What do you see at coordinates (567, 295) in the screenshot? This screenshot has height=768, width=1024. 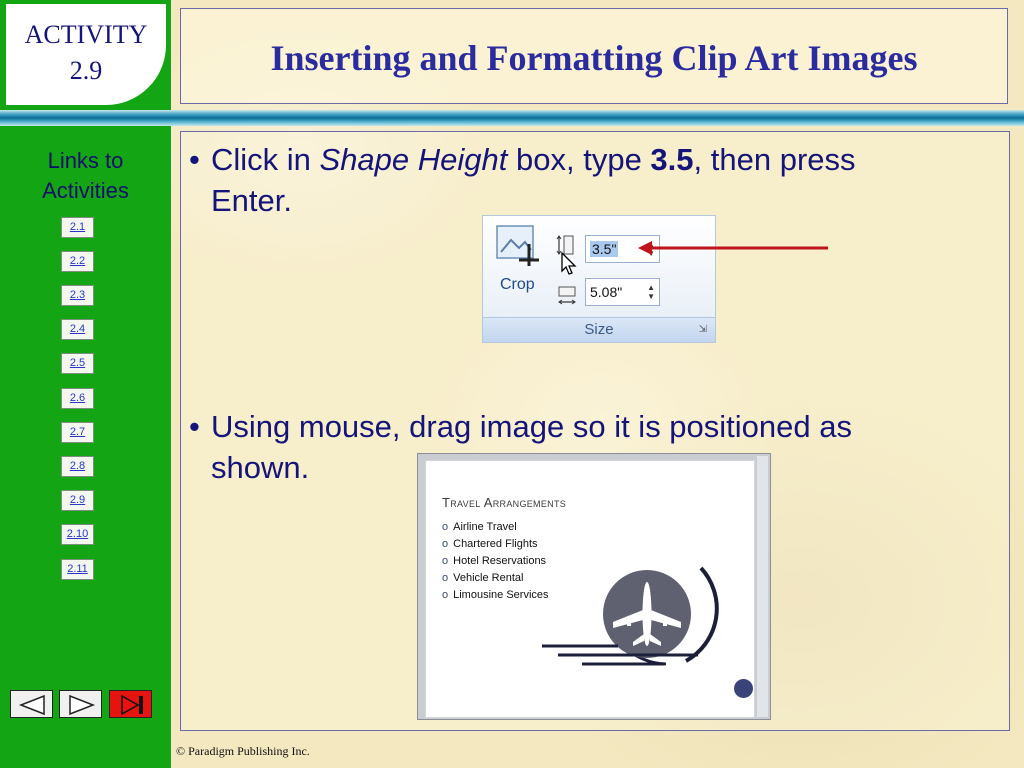 I see `shape-width-icon` at bounding box center [567, 295].